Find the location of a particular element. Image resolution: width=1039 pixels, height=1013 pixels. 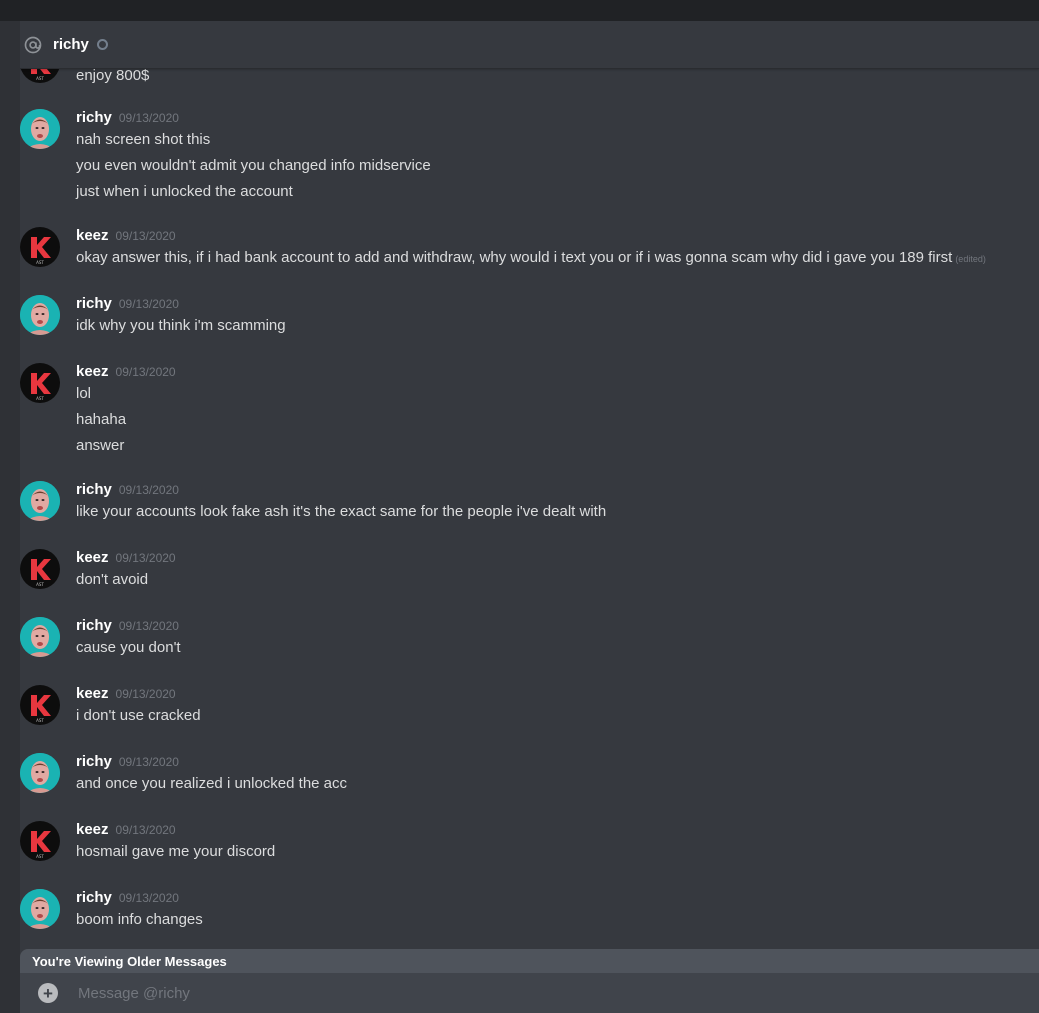

message-content: hosmail gave me your discord is located at coordinates (176, 851).